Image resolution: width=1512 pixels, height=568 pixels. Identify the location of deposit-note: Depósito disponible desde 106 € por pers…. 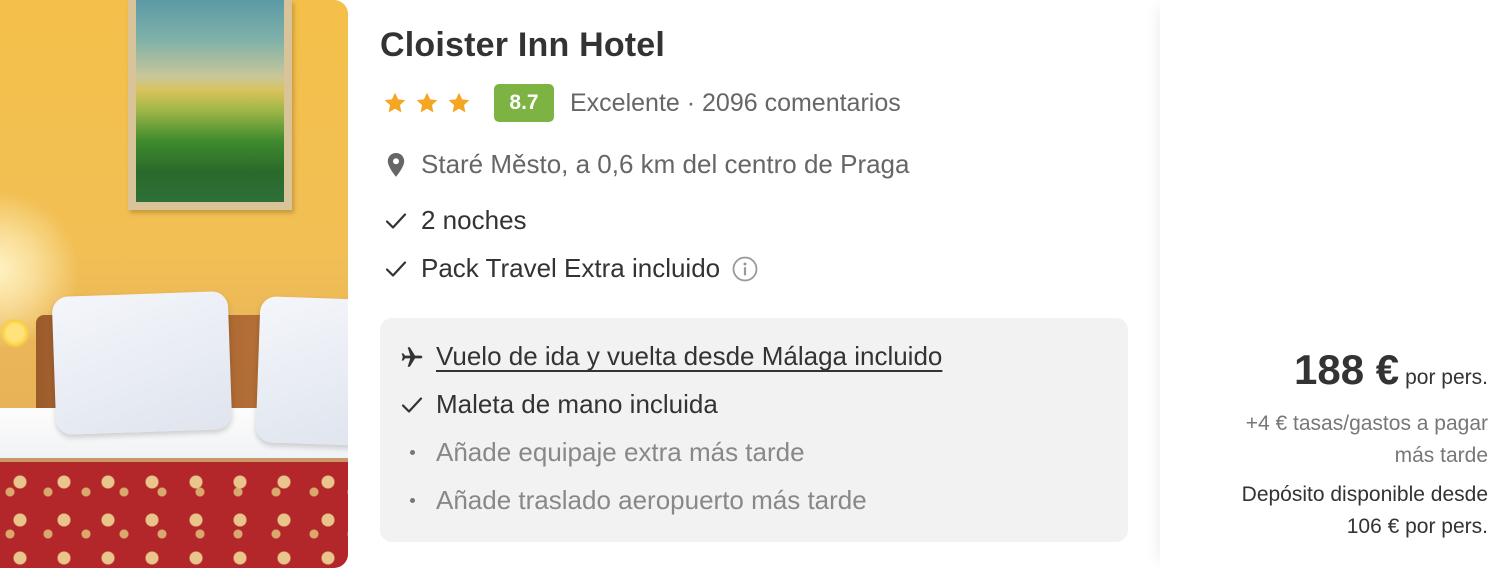
(1328, 511).